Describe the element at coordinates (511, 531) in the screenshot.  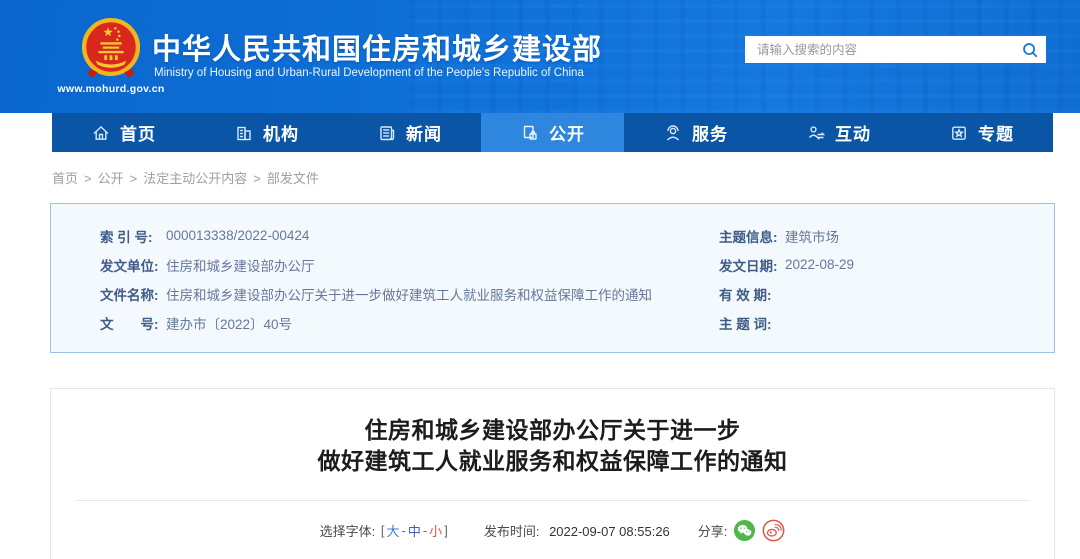
I see `publish-time-label: 发布时间:` at that location.